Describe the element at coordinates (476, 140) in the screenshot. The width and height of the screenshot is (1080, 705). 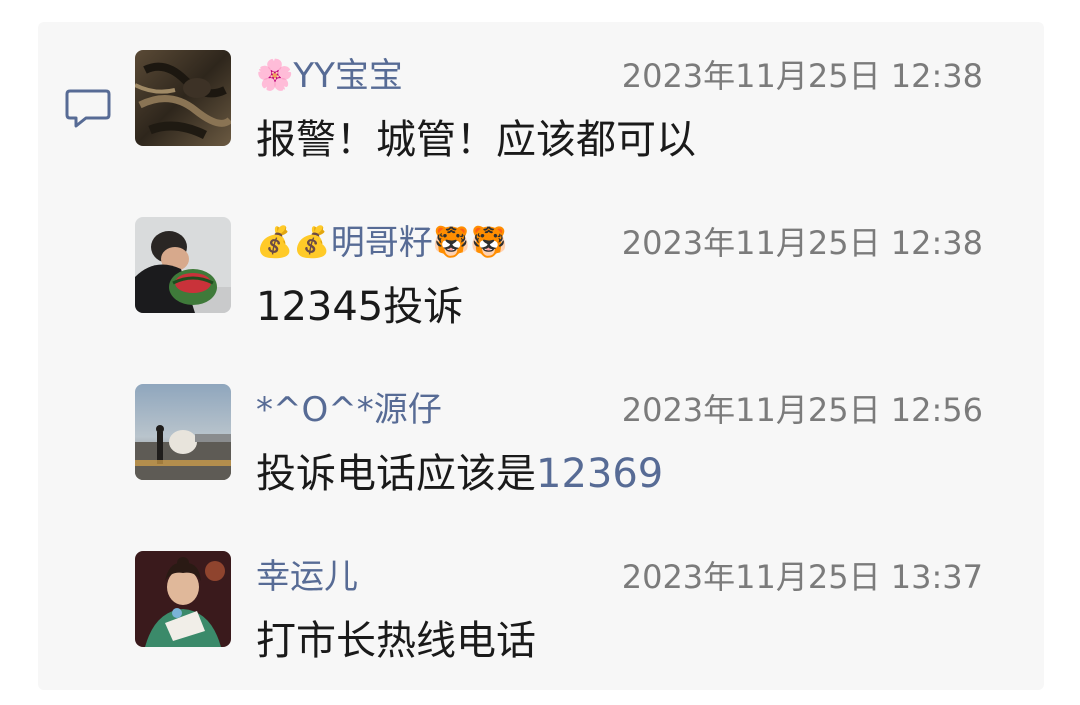
I see `comment-text: 报警！城管！应该都可以` at that location.